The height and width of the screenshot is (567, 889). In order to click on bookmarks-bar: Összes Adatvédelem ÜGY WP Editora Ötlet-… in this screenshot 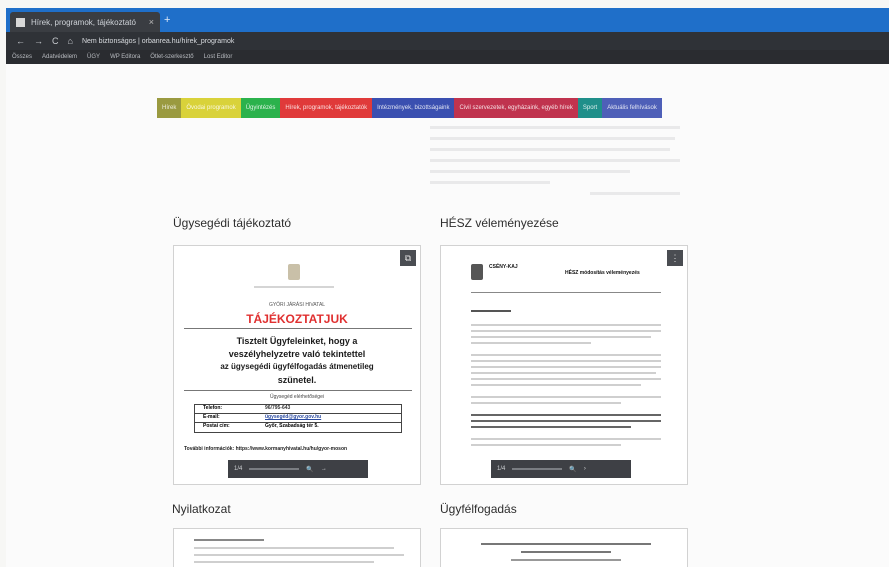, I will do `click(447, 57)`.